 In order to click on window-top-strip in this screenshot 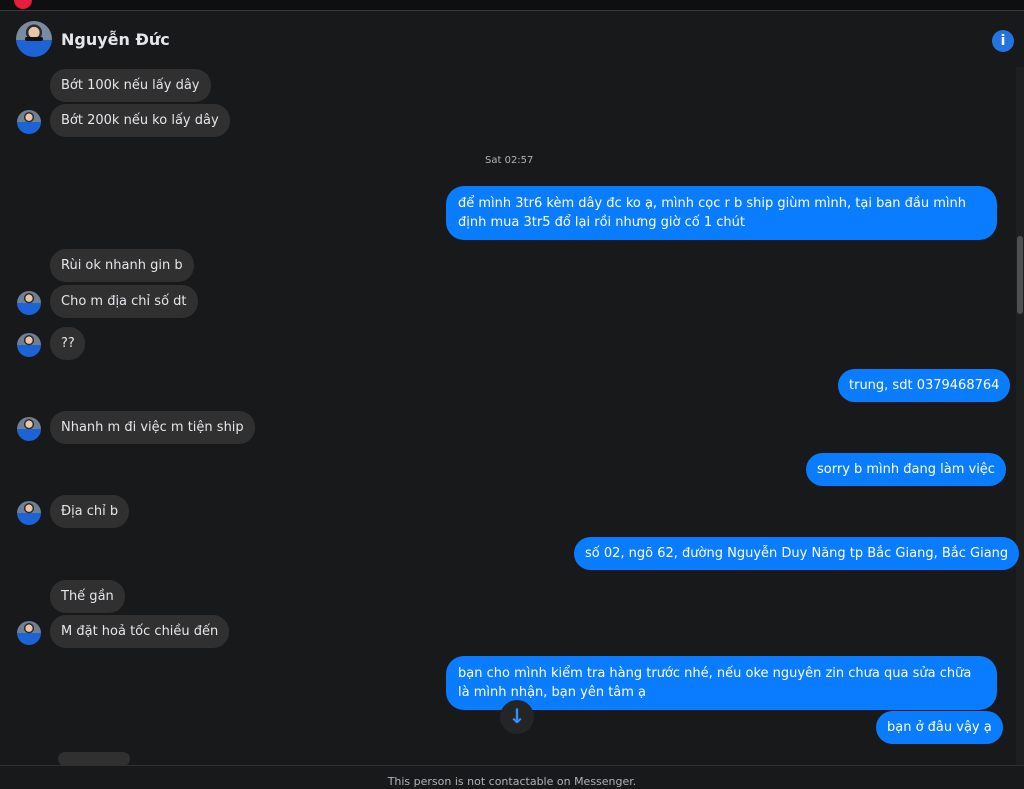, I will do `click(512, 5)`.